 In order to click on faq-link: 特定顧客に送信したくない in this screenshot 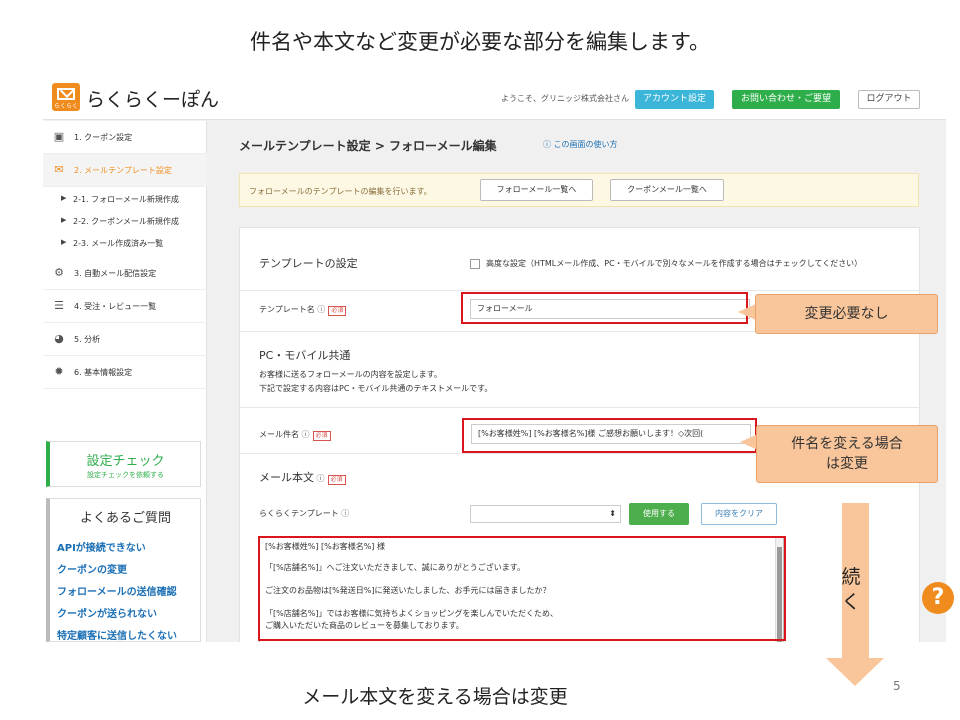, I will do `click(117, 634)`.